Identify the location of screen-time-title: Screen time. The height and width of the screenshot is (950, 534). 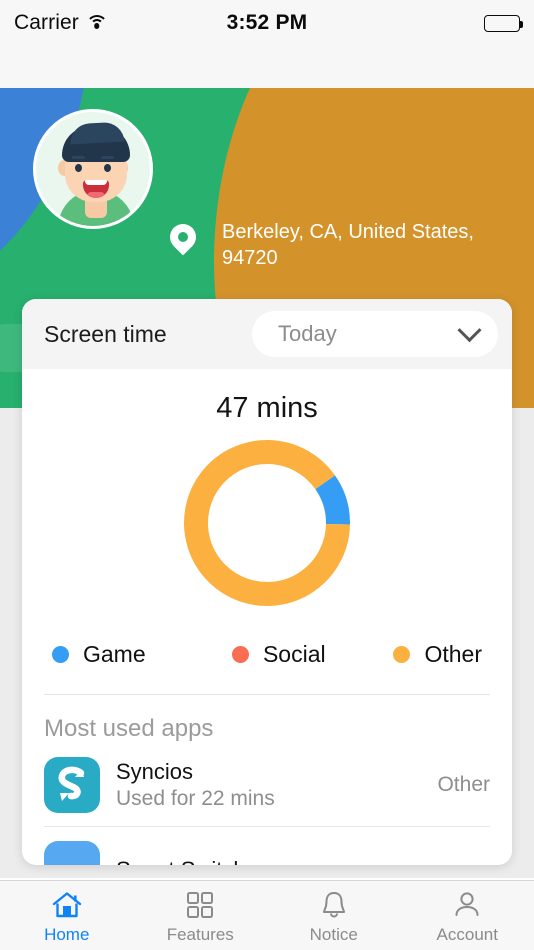
(105, 333).